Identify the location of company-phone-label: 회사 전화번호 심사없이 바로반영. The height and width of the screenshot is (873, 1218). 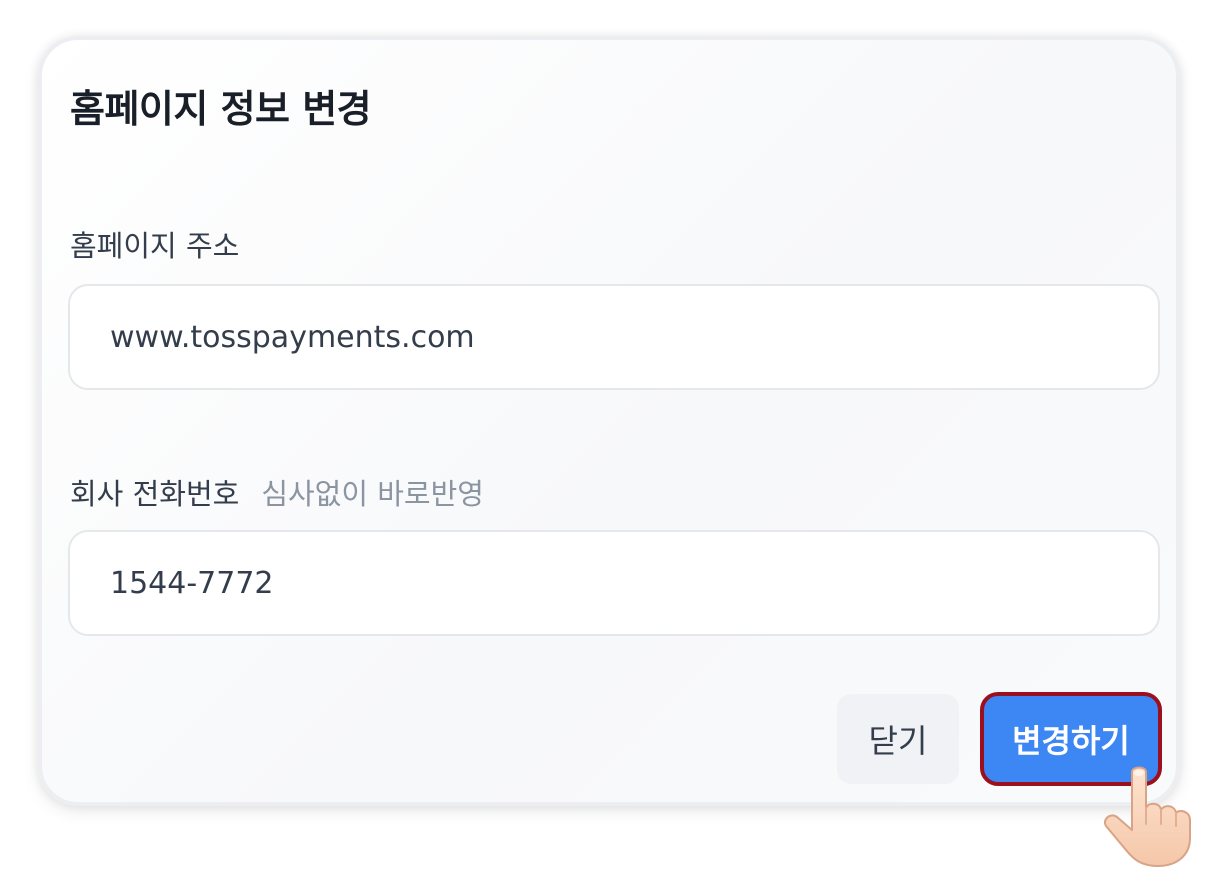
(277, 492).